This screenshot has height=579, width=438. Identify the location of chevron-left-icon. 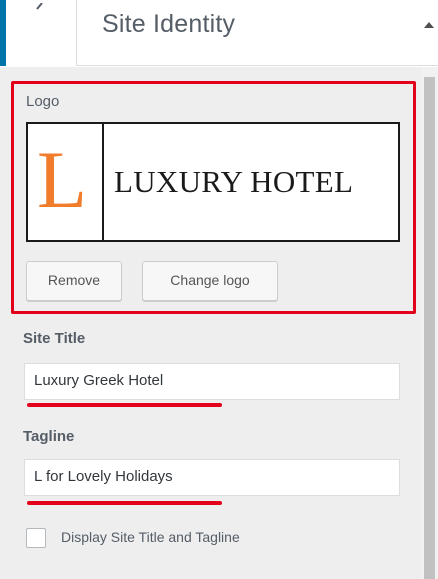
(39, 6).